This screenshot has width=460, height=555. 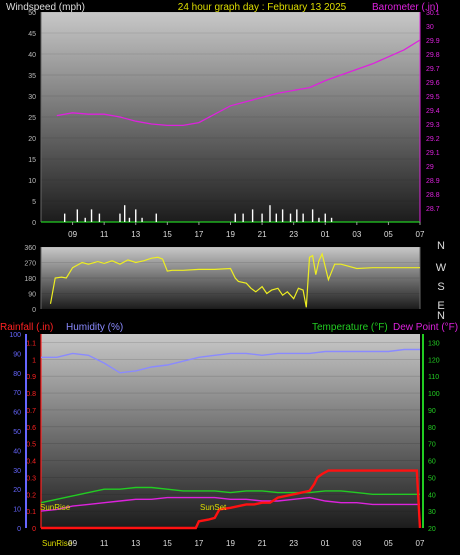 I want to click on humidity-axis-tick: 10, so click(x=17, y=510).